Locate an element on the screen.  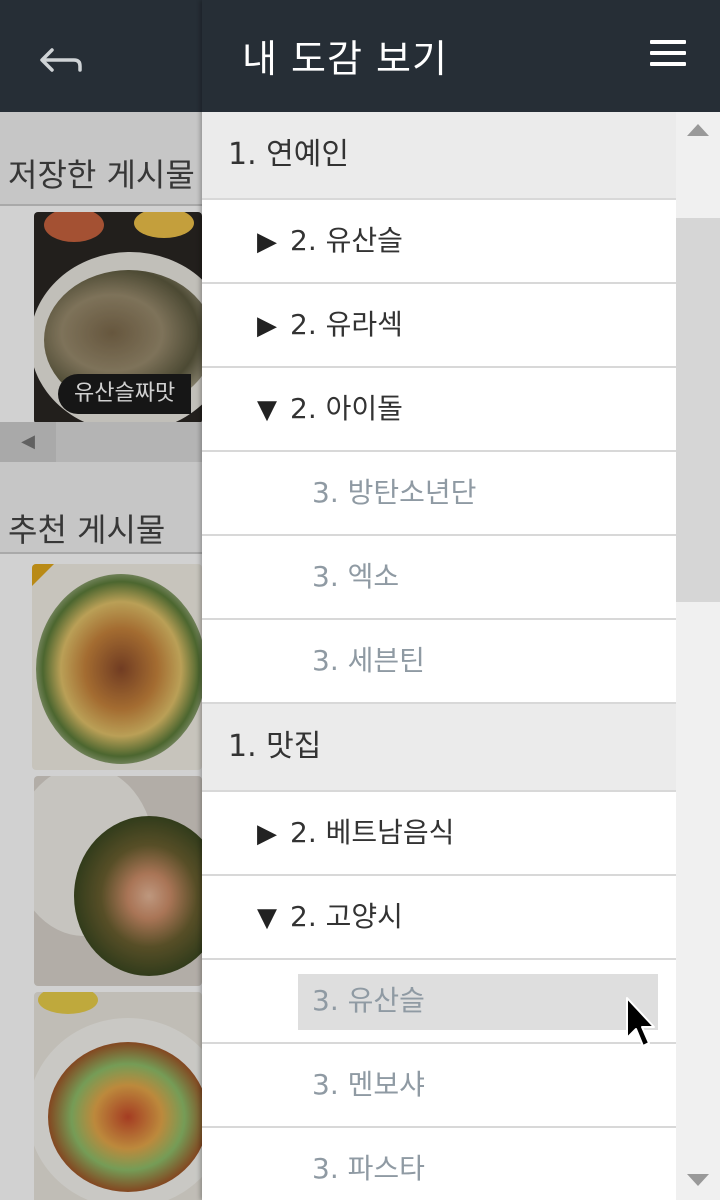
tree-item-level-2: ▶ 2. 유산슬 is located at coordinates (439, 242).